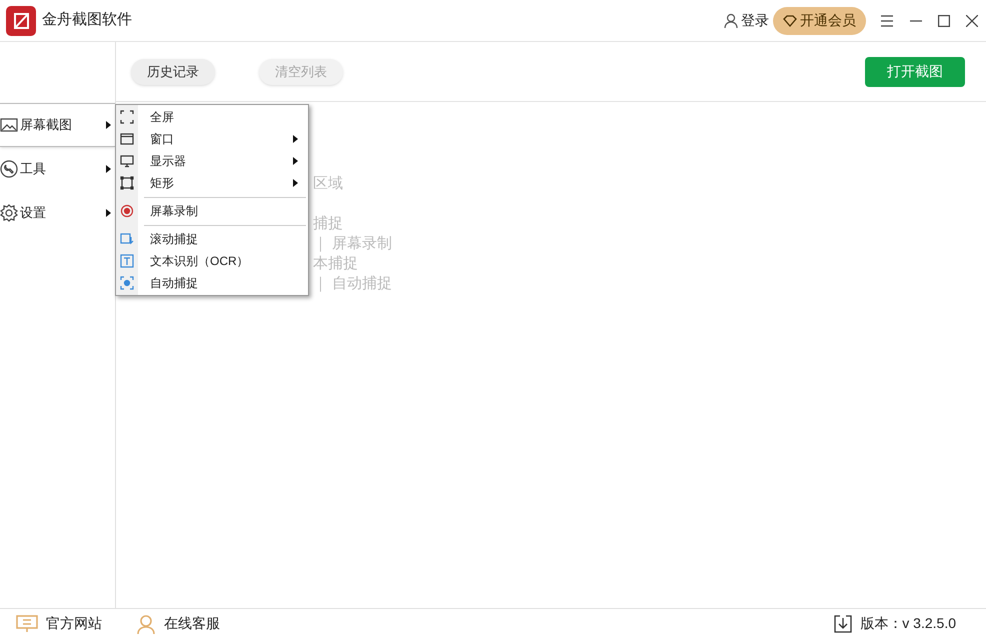 Image resolution: width=986 pixels, height=638 pixels. Describe the element at coordinates (328, 224) in the screenshot. I see `hint-text: 捕捉` at that location.